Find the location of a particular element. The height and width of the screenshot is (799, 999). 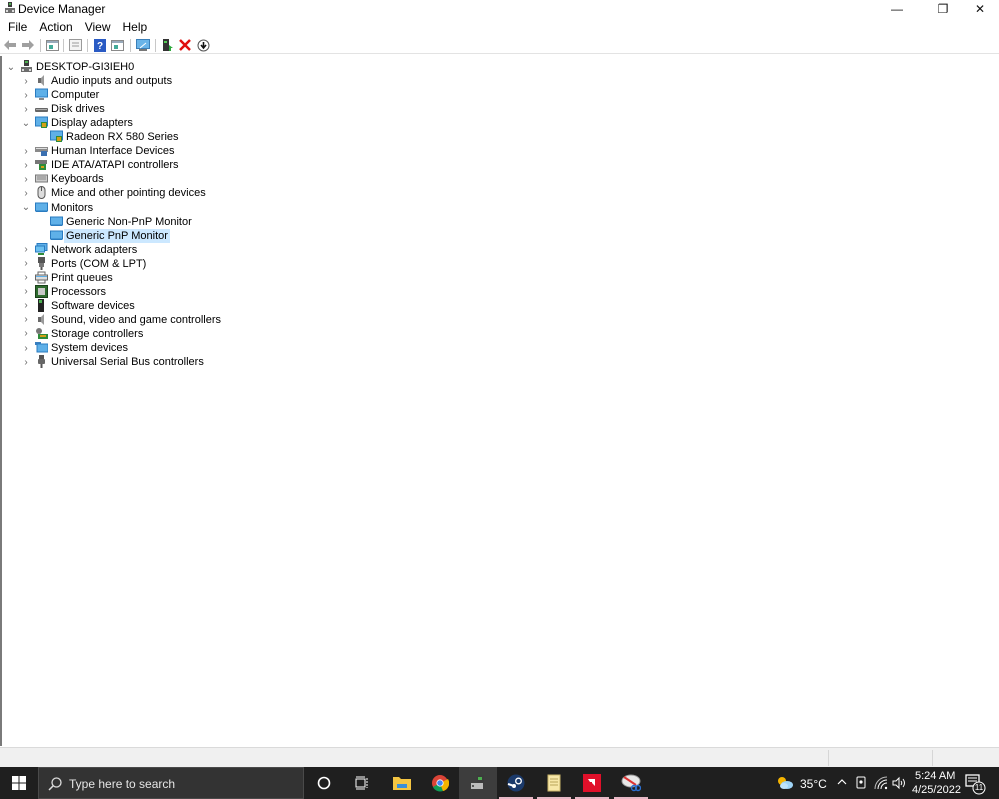

show-hide-console-tree-button is located at coordinates (52, 45).